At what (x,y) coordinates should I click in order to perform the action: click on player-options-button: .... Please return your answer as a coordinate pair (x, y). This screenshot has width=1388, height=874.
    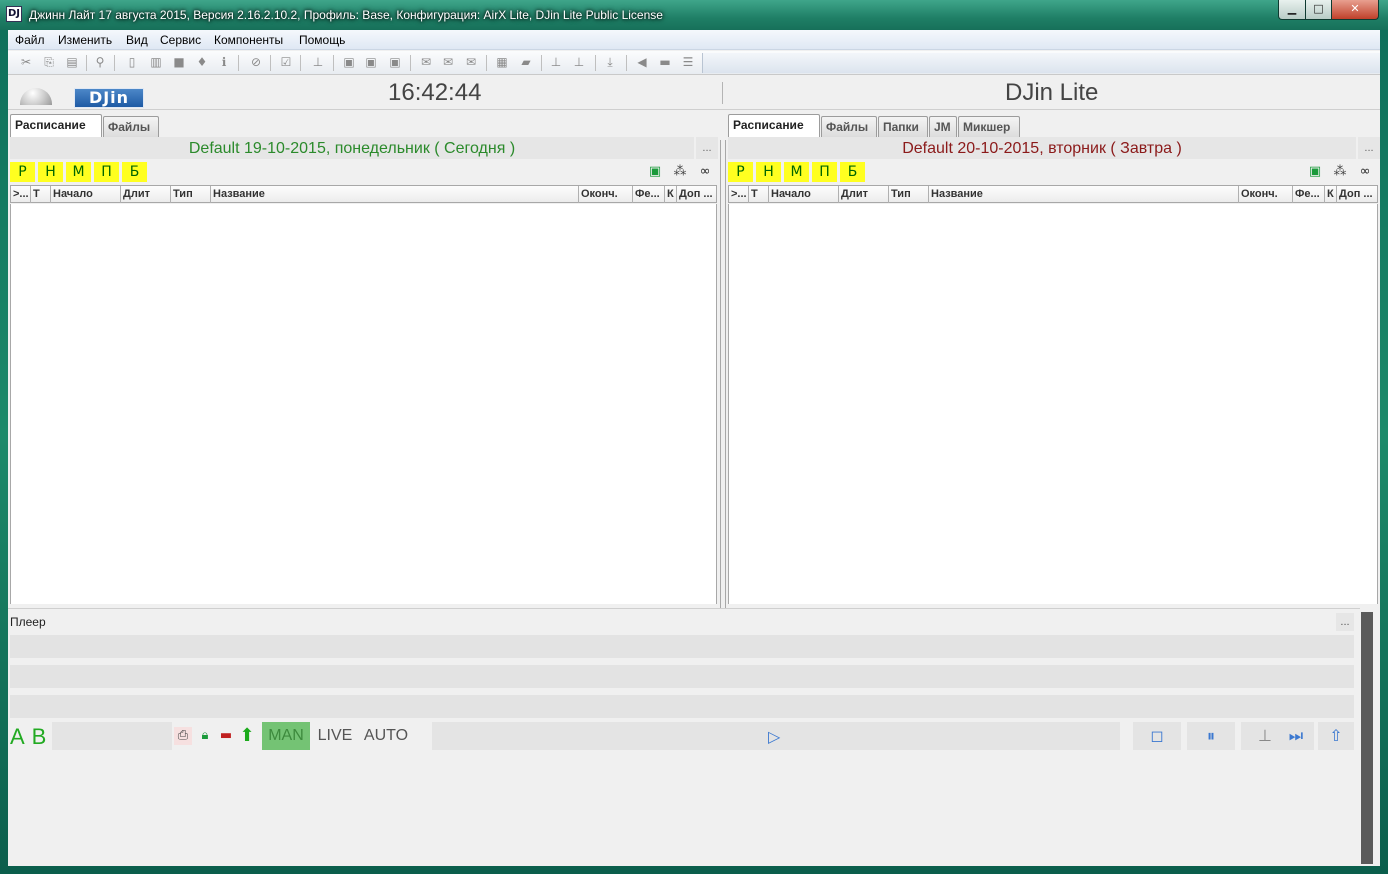
    Looking at the image, I should click on (1345, 622).